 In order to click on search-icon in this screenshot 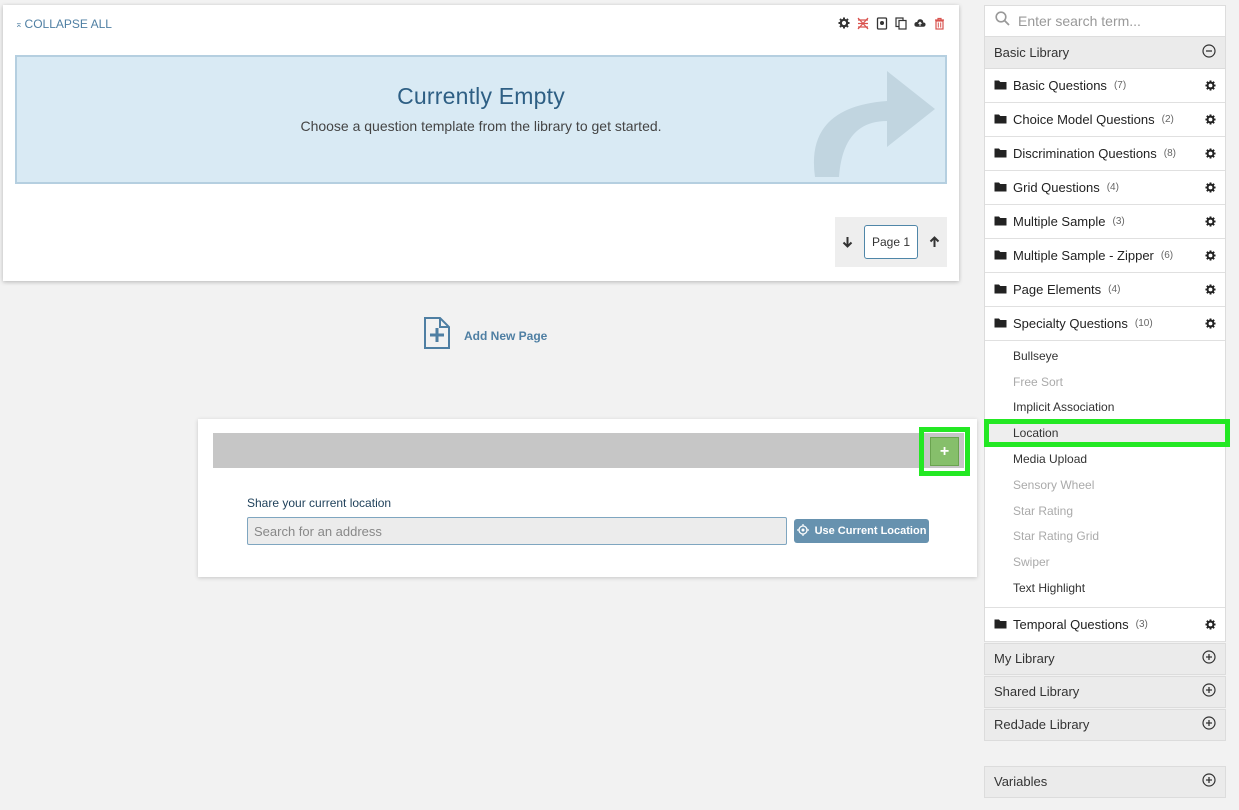, I will do `click(1002, 21)`.